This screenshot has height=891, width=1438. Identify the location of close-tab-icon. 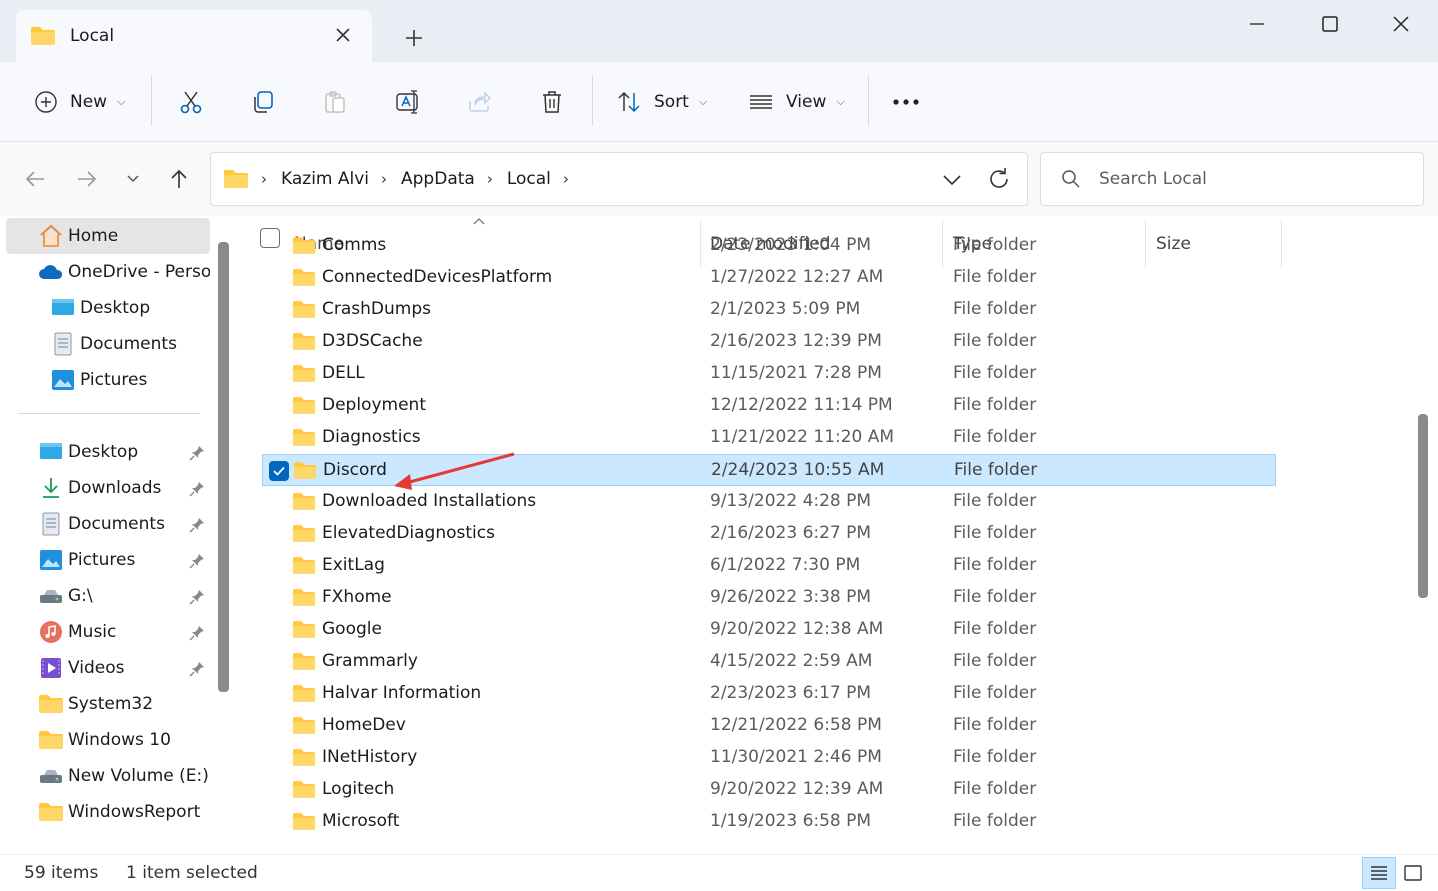
(343, 35).